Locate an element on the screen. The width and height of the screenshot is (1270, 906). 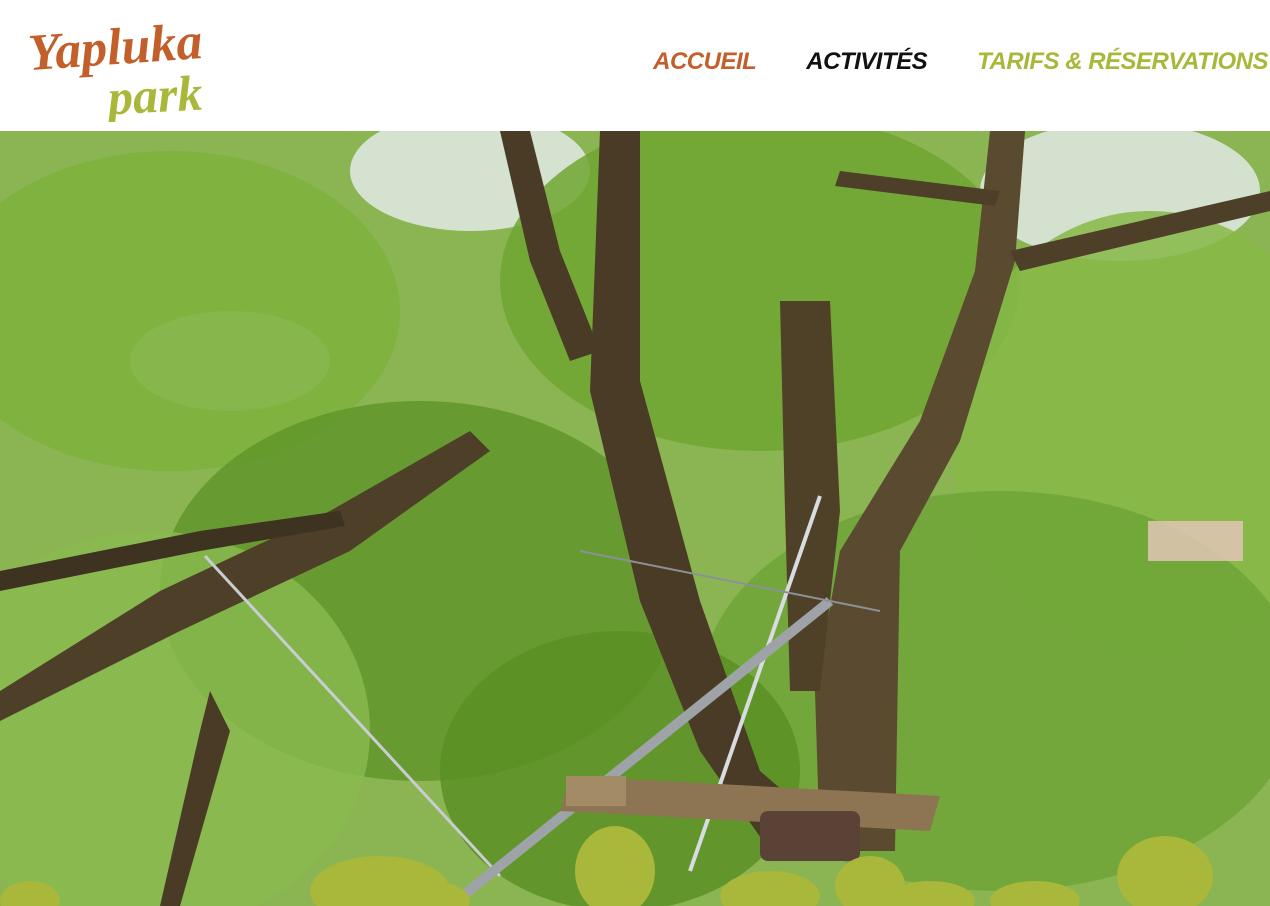
logo-graphic: Yapluka park is located at coordinates (115, 69).